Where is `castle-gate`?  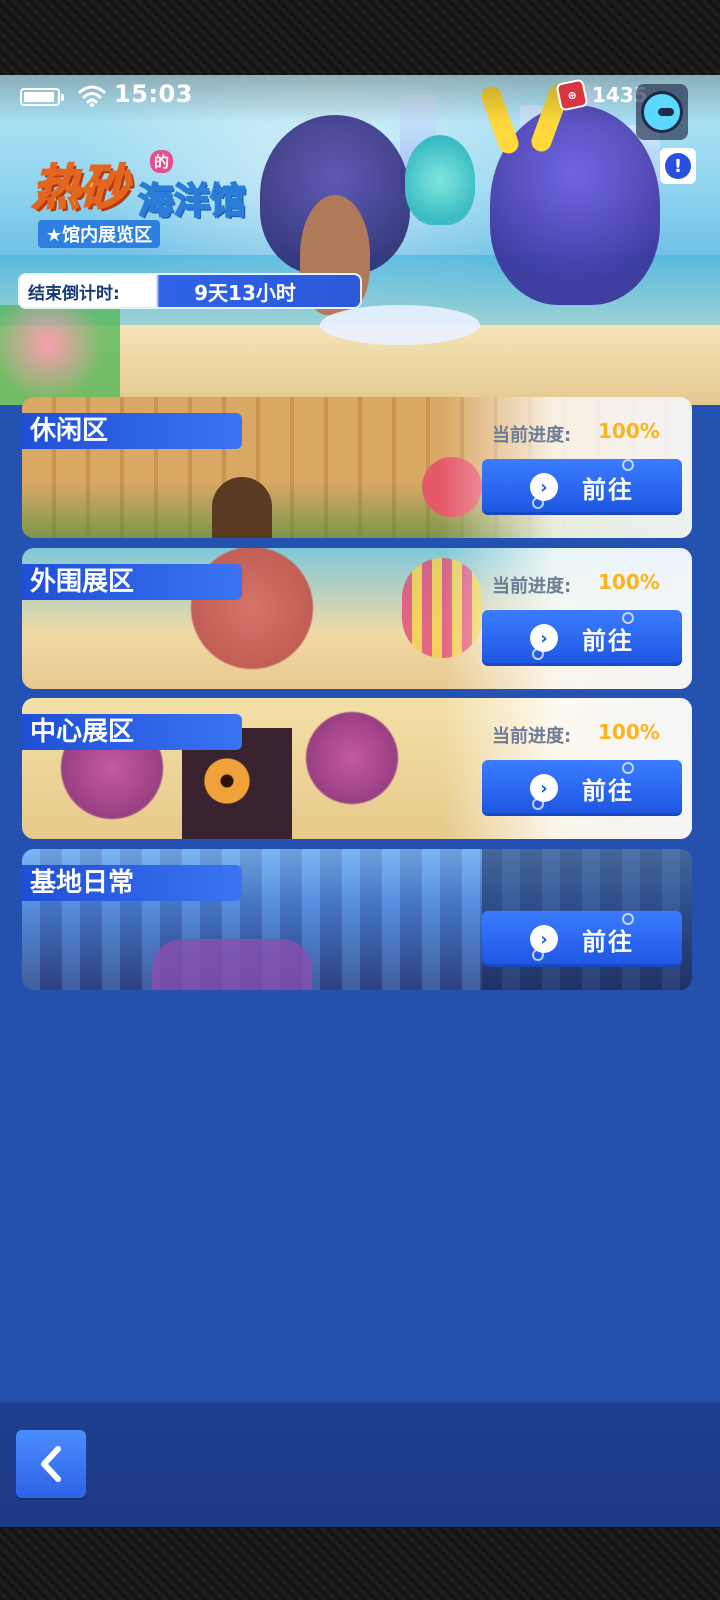
castle-gate is located at coordinates (242, 507).